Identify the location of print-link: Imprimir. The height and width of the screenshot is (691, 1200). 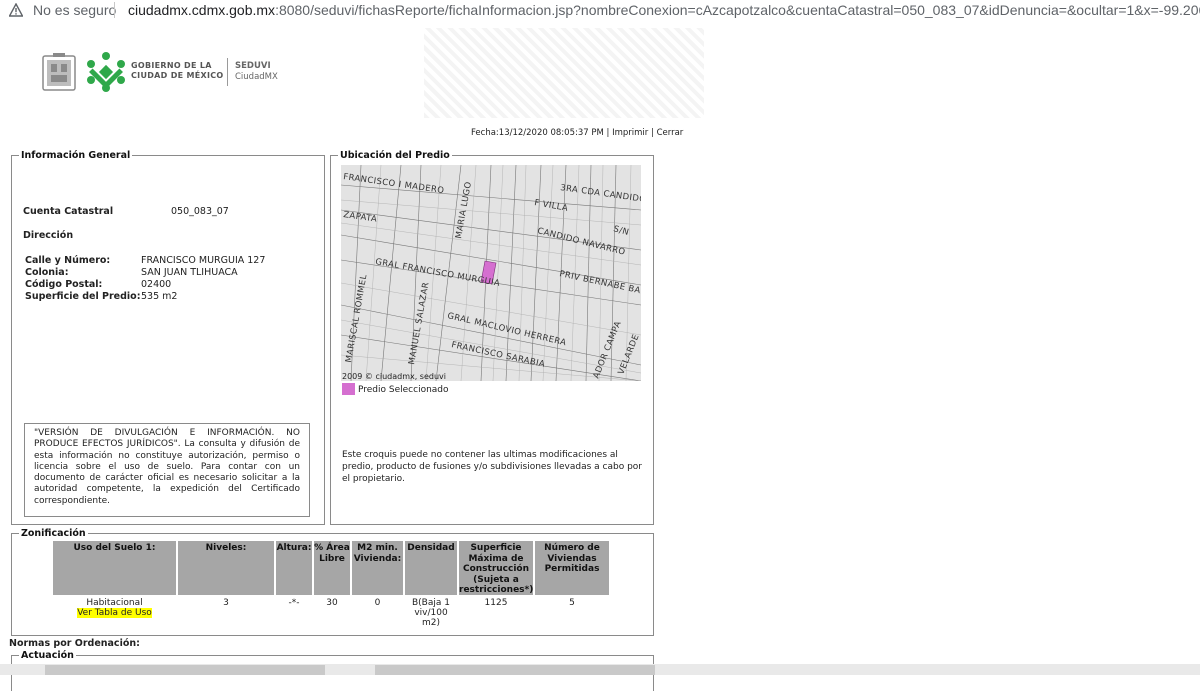
(630, 133).